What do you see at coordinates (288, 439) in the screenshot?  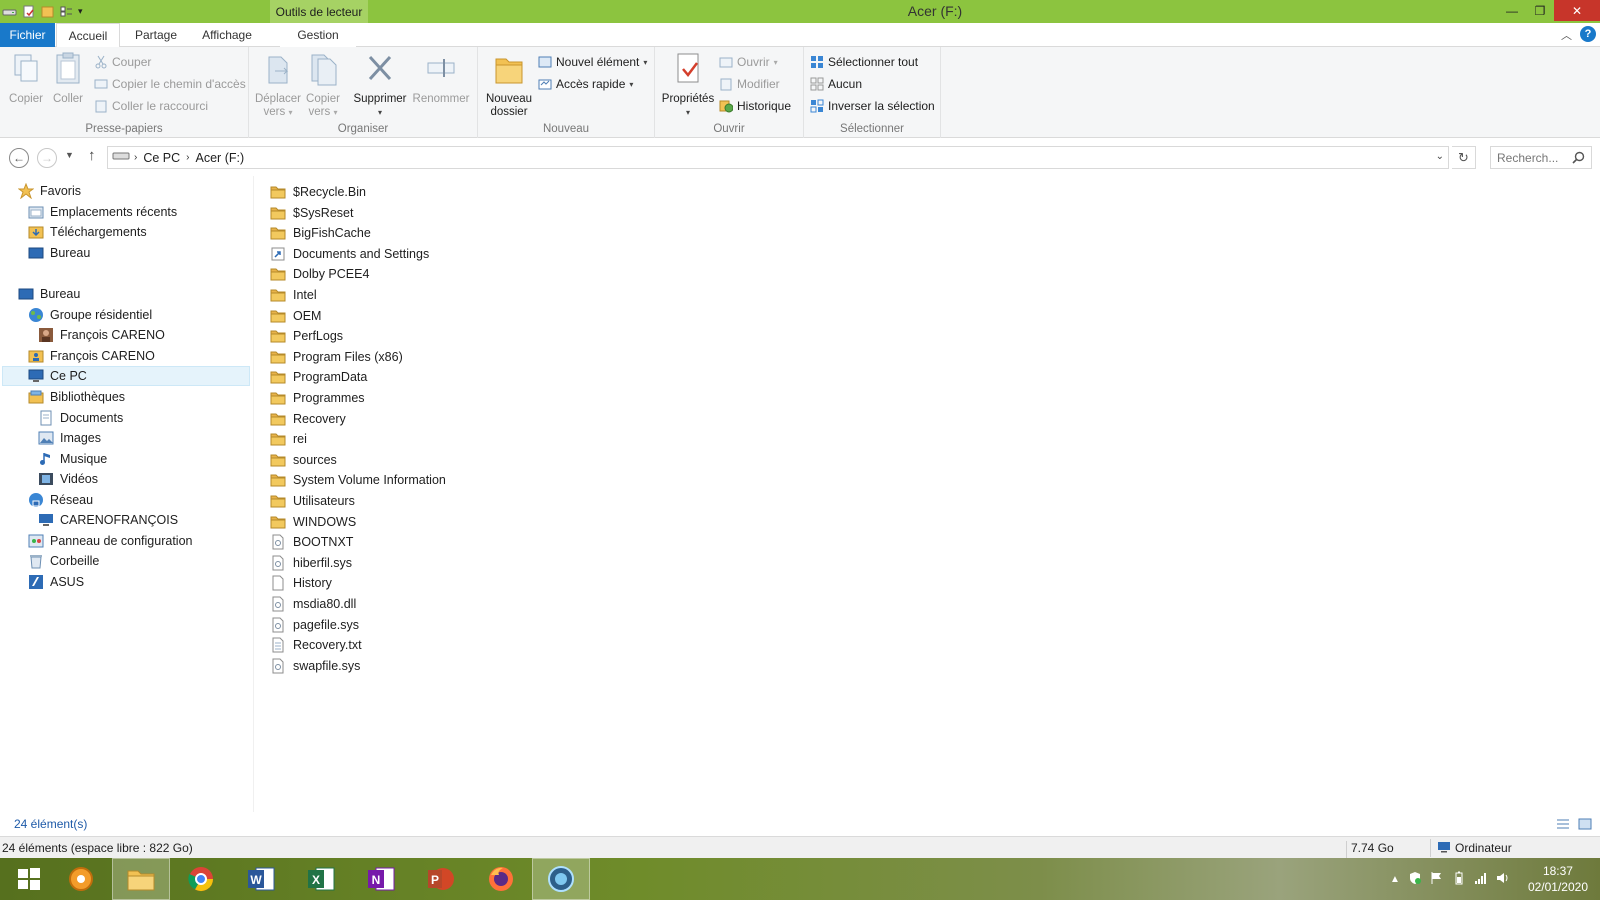 I see `file-list-item: rei` at bounding box center [288, 439].